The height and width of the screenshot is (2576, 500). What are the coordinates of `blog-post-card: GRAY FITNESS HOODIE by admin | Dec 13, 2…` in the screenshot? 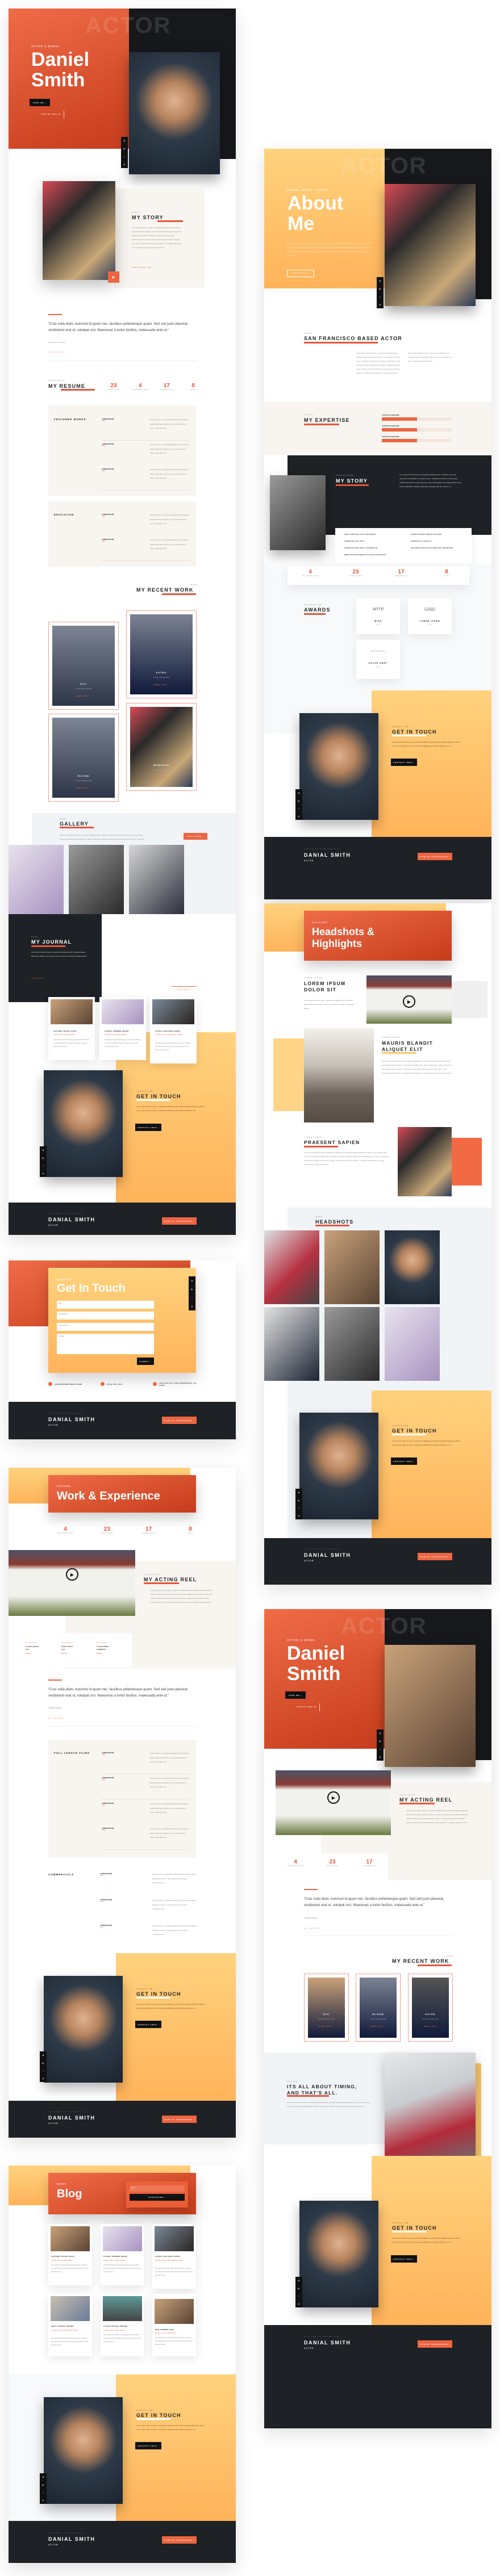 It's located at (70, 2325).